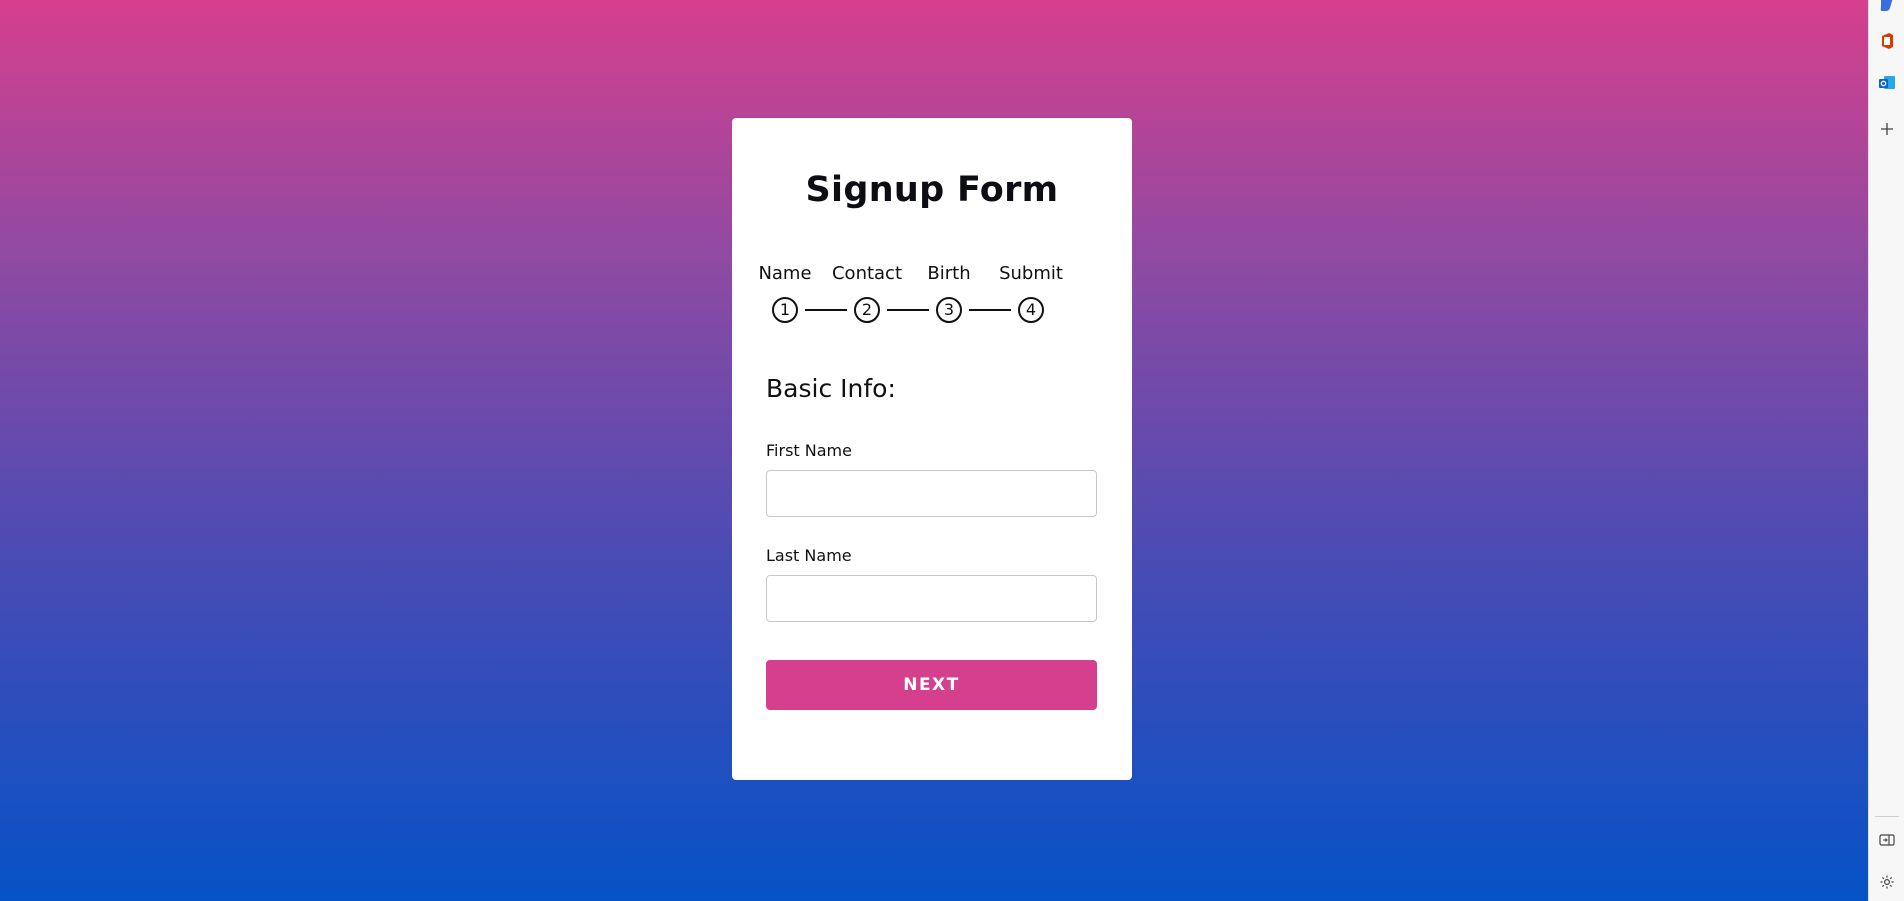 This screenshot has width=1904, height=901. Describe the element at coordinates (1887, 129) in the screenshot. I see `add-icon` at that location.